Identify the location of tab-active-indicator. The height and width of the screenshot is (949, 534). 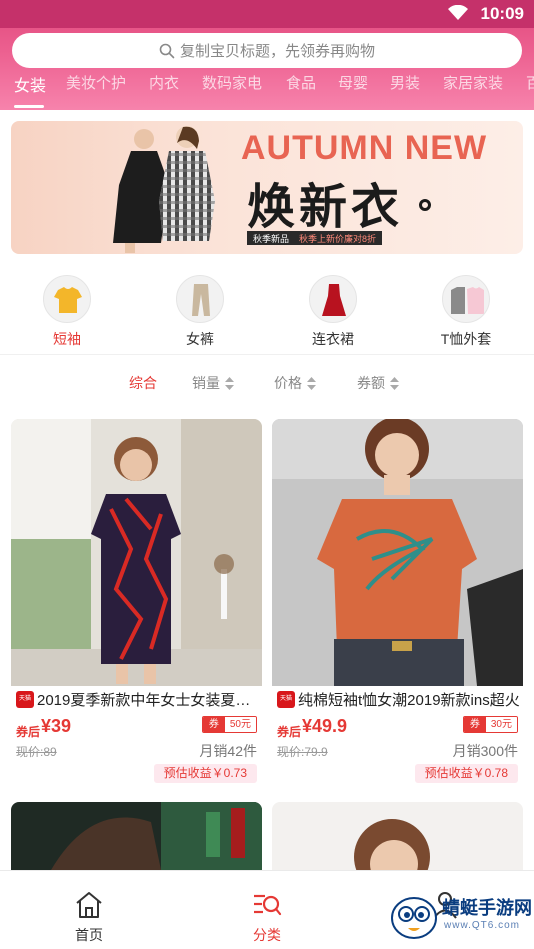
(29, 106).